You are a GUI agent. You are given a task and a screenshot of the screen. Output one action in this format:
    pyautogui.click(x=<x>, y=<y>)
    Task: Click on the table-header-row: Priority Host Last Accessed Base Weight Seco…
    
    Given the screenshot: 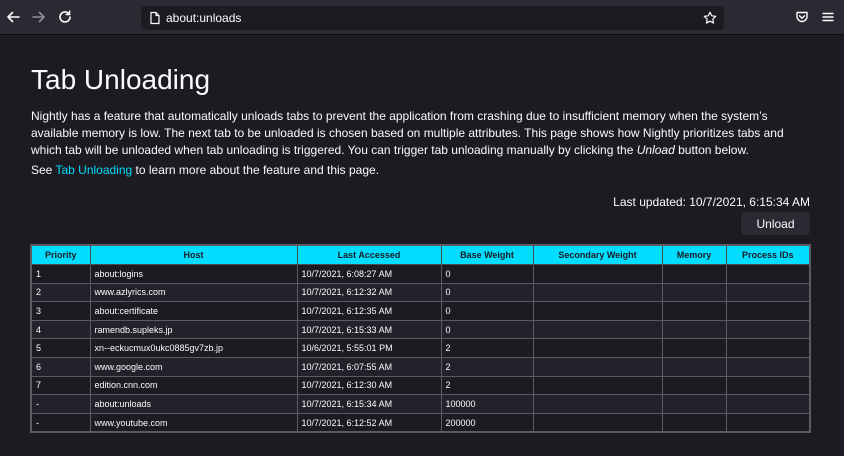 What is the action you would take?
    pyautogui.click(x=420, y=254)
    